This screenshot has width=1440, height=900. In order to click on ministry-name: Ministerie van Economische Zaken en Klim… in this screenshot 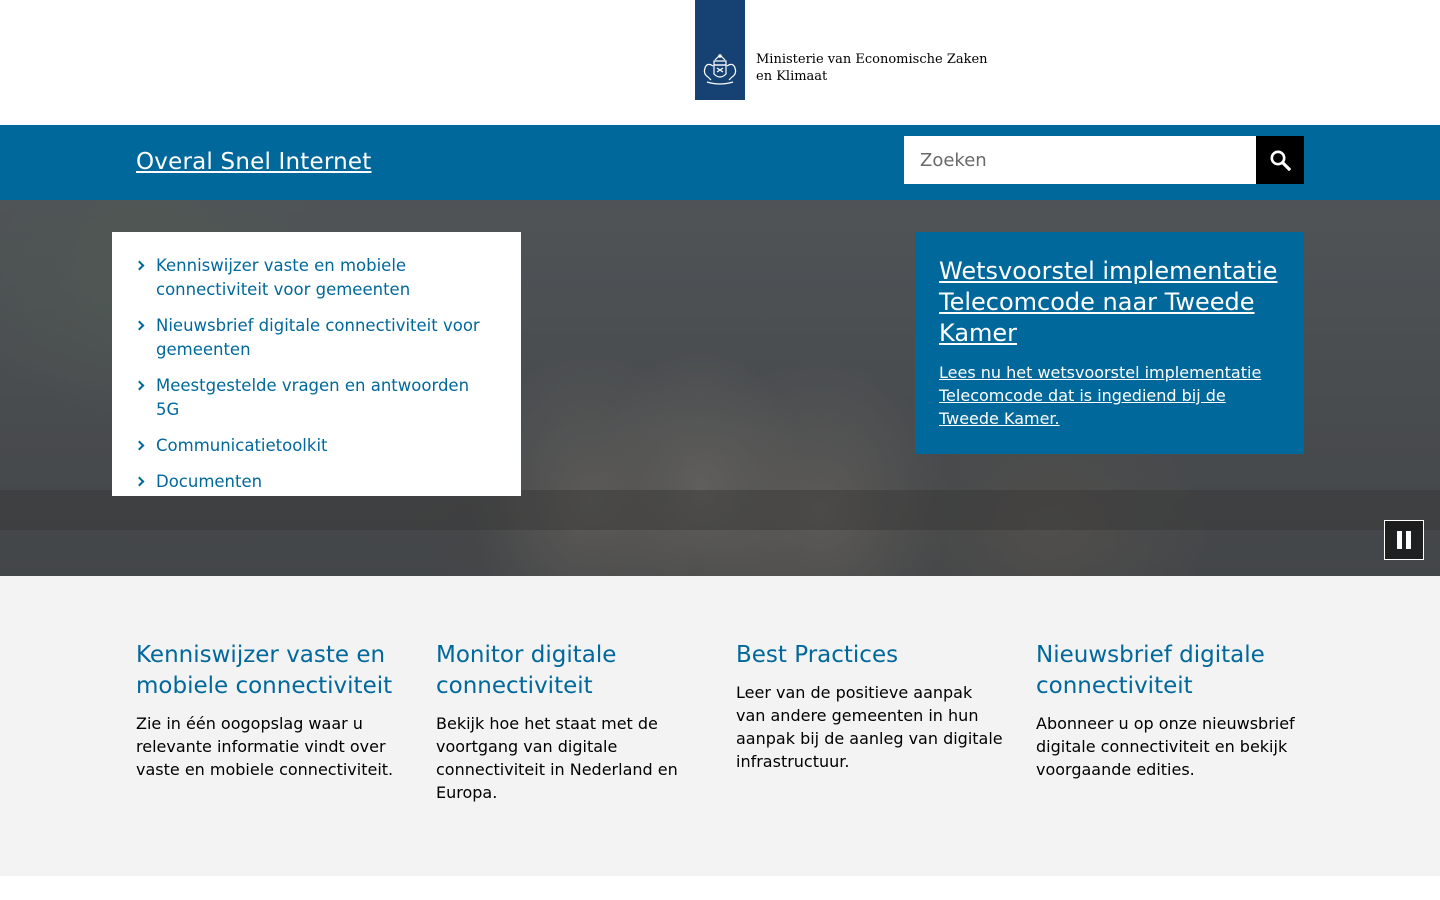, I will do `click(876, 68)`.